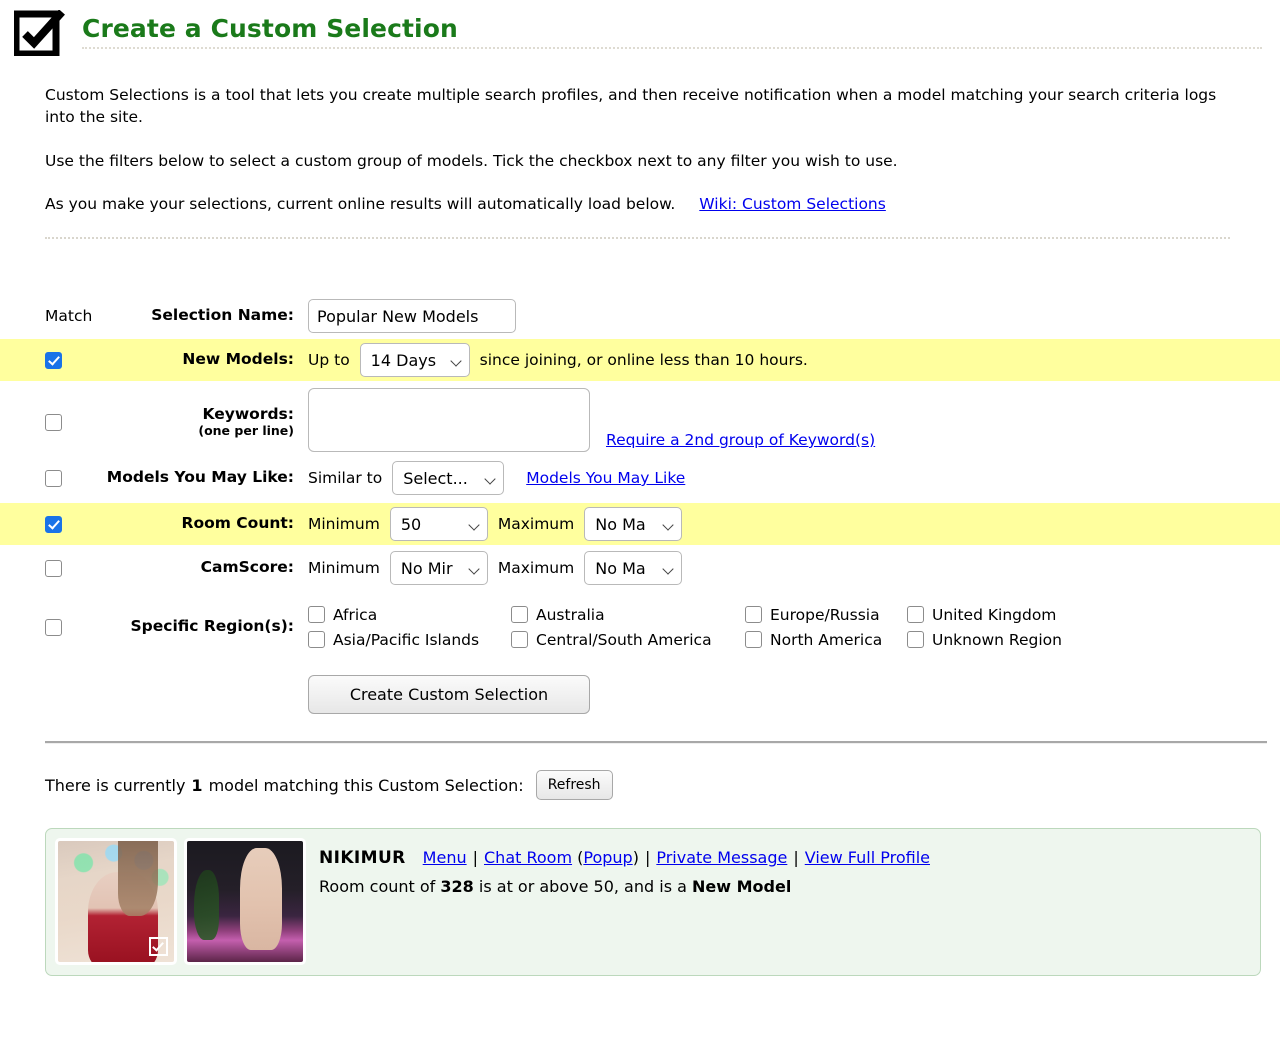  What do you see at coordinates (412, 316) in the screenshot?
I see `selection-name-input` at bounding box center [412, 316].